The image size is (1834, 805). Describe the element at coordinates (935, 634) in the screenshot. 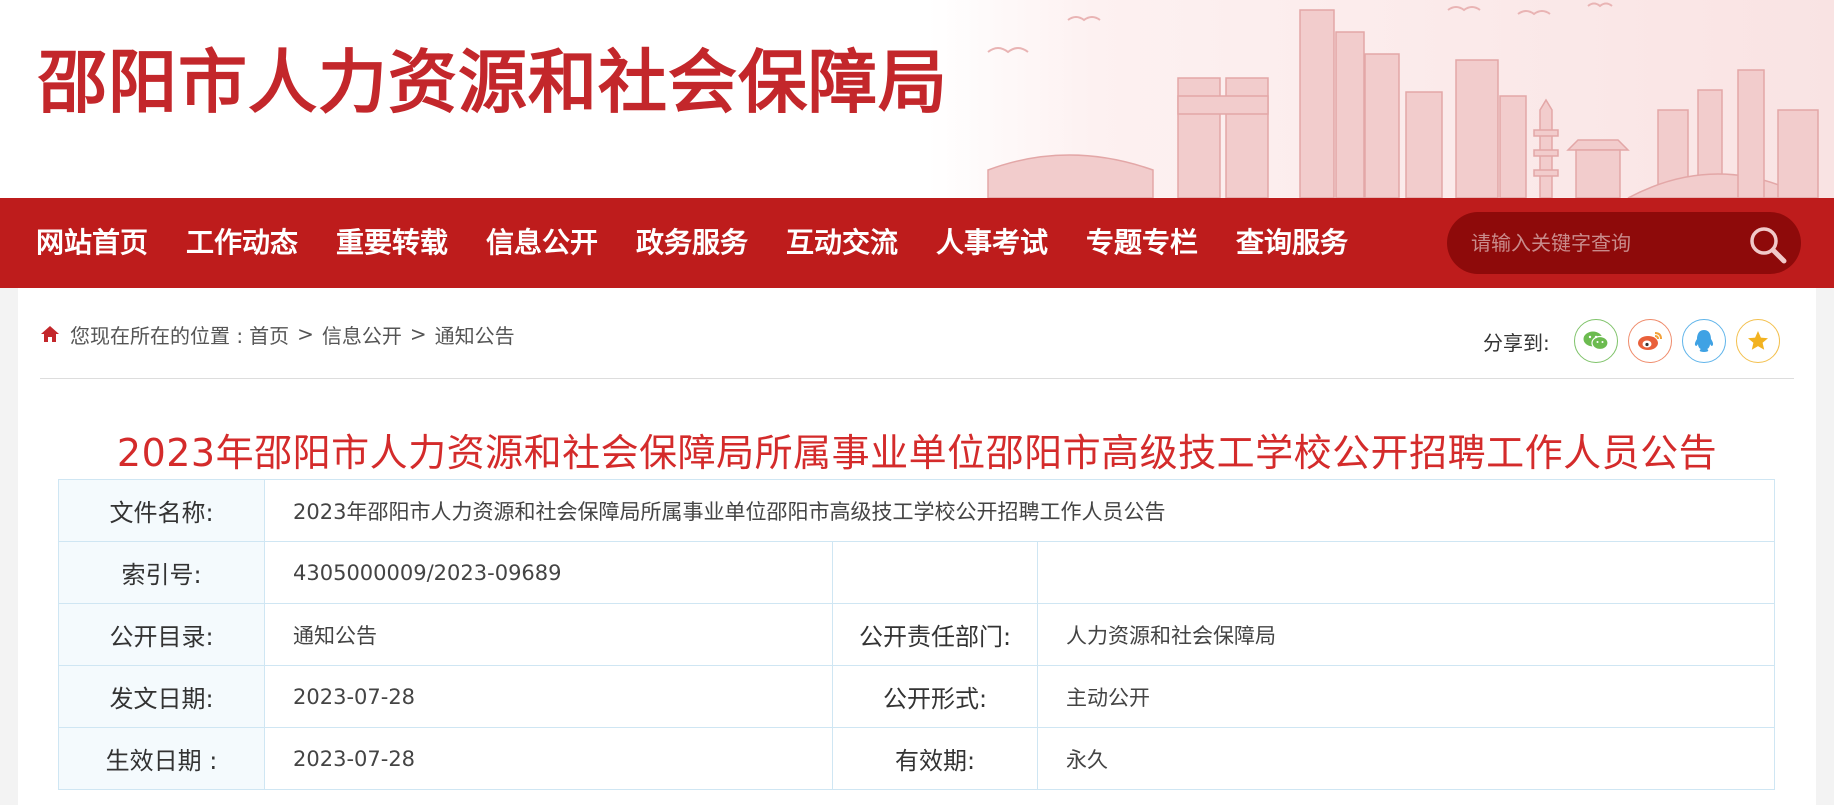

I see `dept-label: 公开责任部门:` at that location.